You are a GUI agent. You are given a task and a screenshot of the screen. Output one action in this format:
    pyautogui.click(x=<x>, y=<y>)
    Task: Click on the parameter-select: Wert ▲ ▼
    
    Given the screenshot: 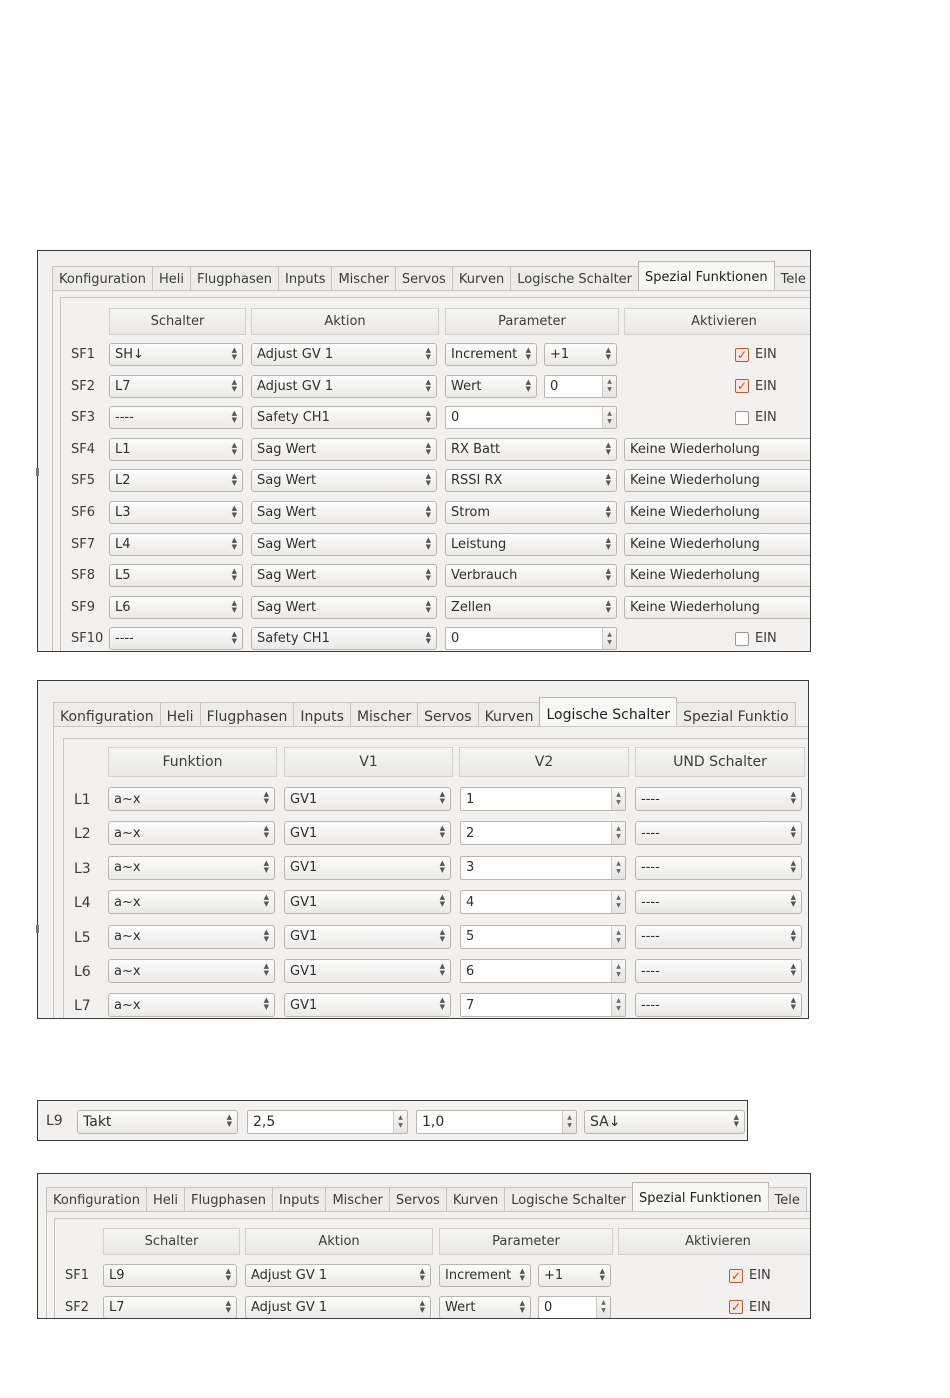 What is the action you would take?
    pyautogui.click(x=491, y=386)
    